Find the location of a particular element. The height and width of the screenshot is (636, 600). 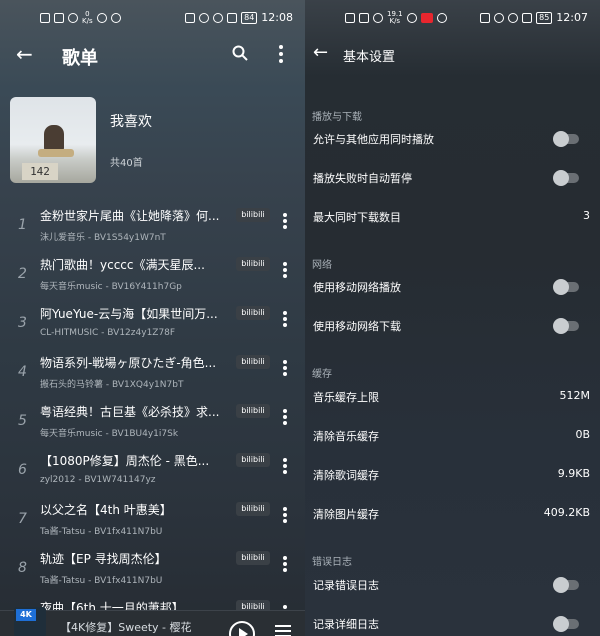

search-icon is located at coordinates (240, 53).